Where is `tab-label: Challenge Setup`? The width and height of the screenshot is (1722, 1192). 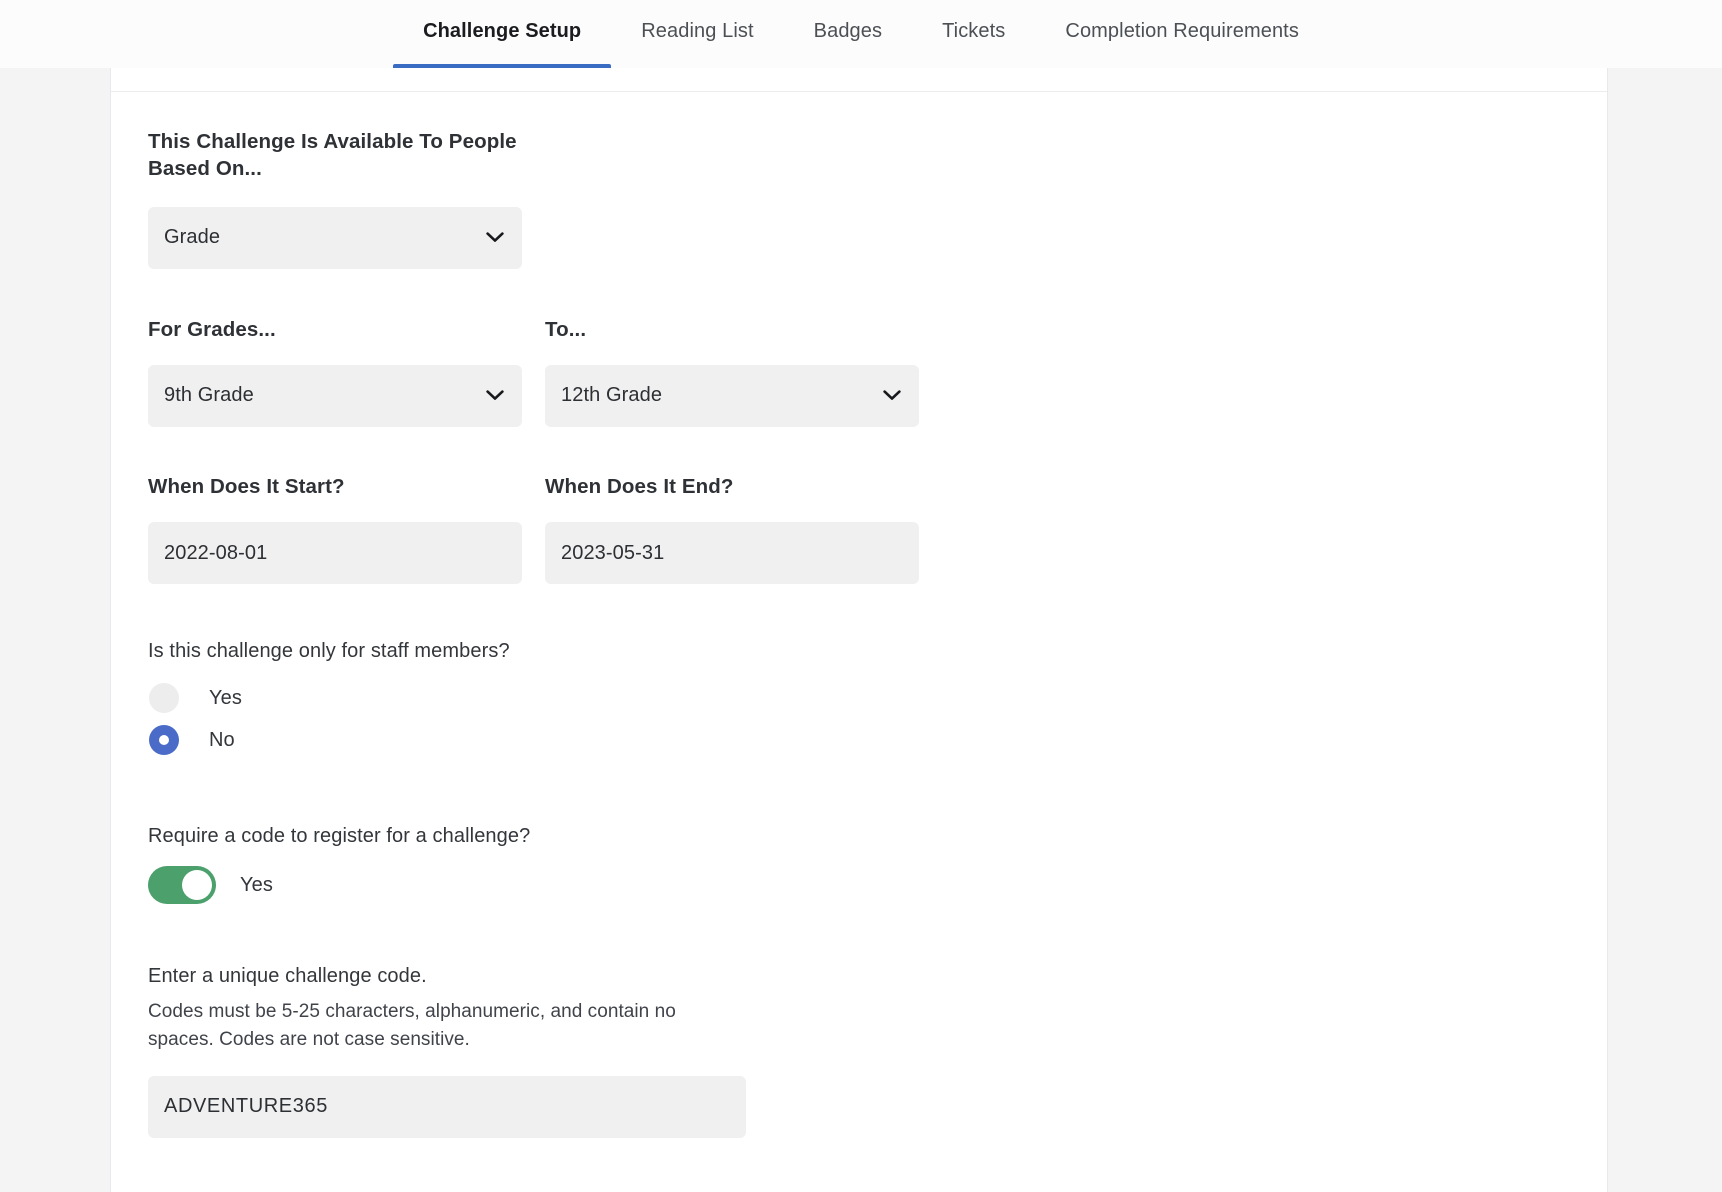 tab-label: Challenge Setup is located at coordinates (502, 31).